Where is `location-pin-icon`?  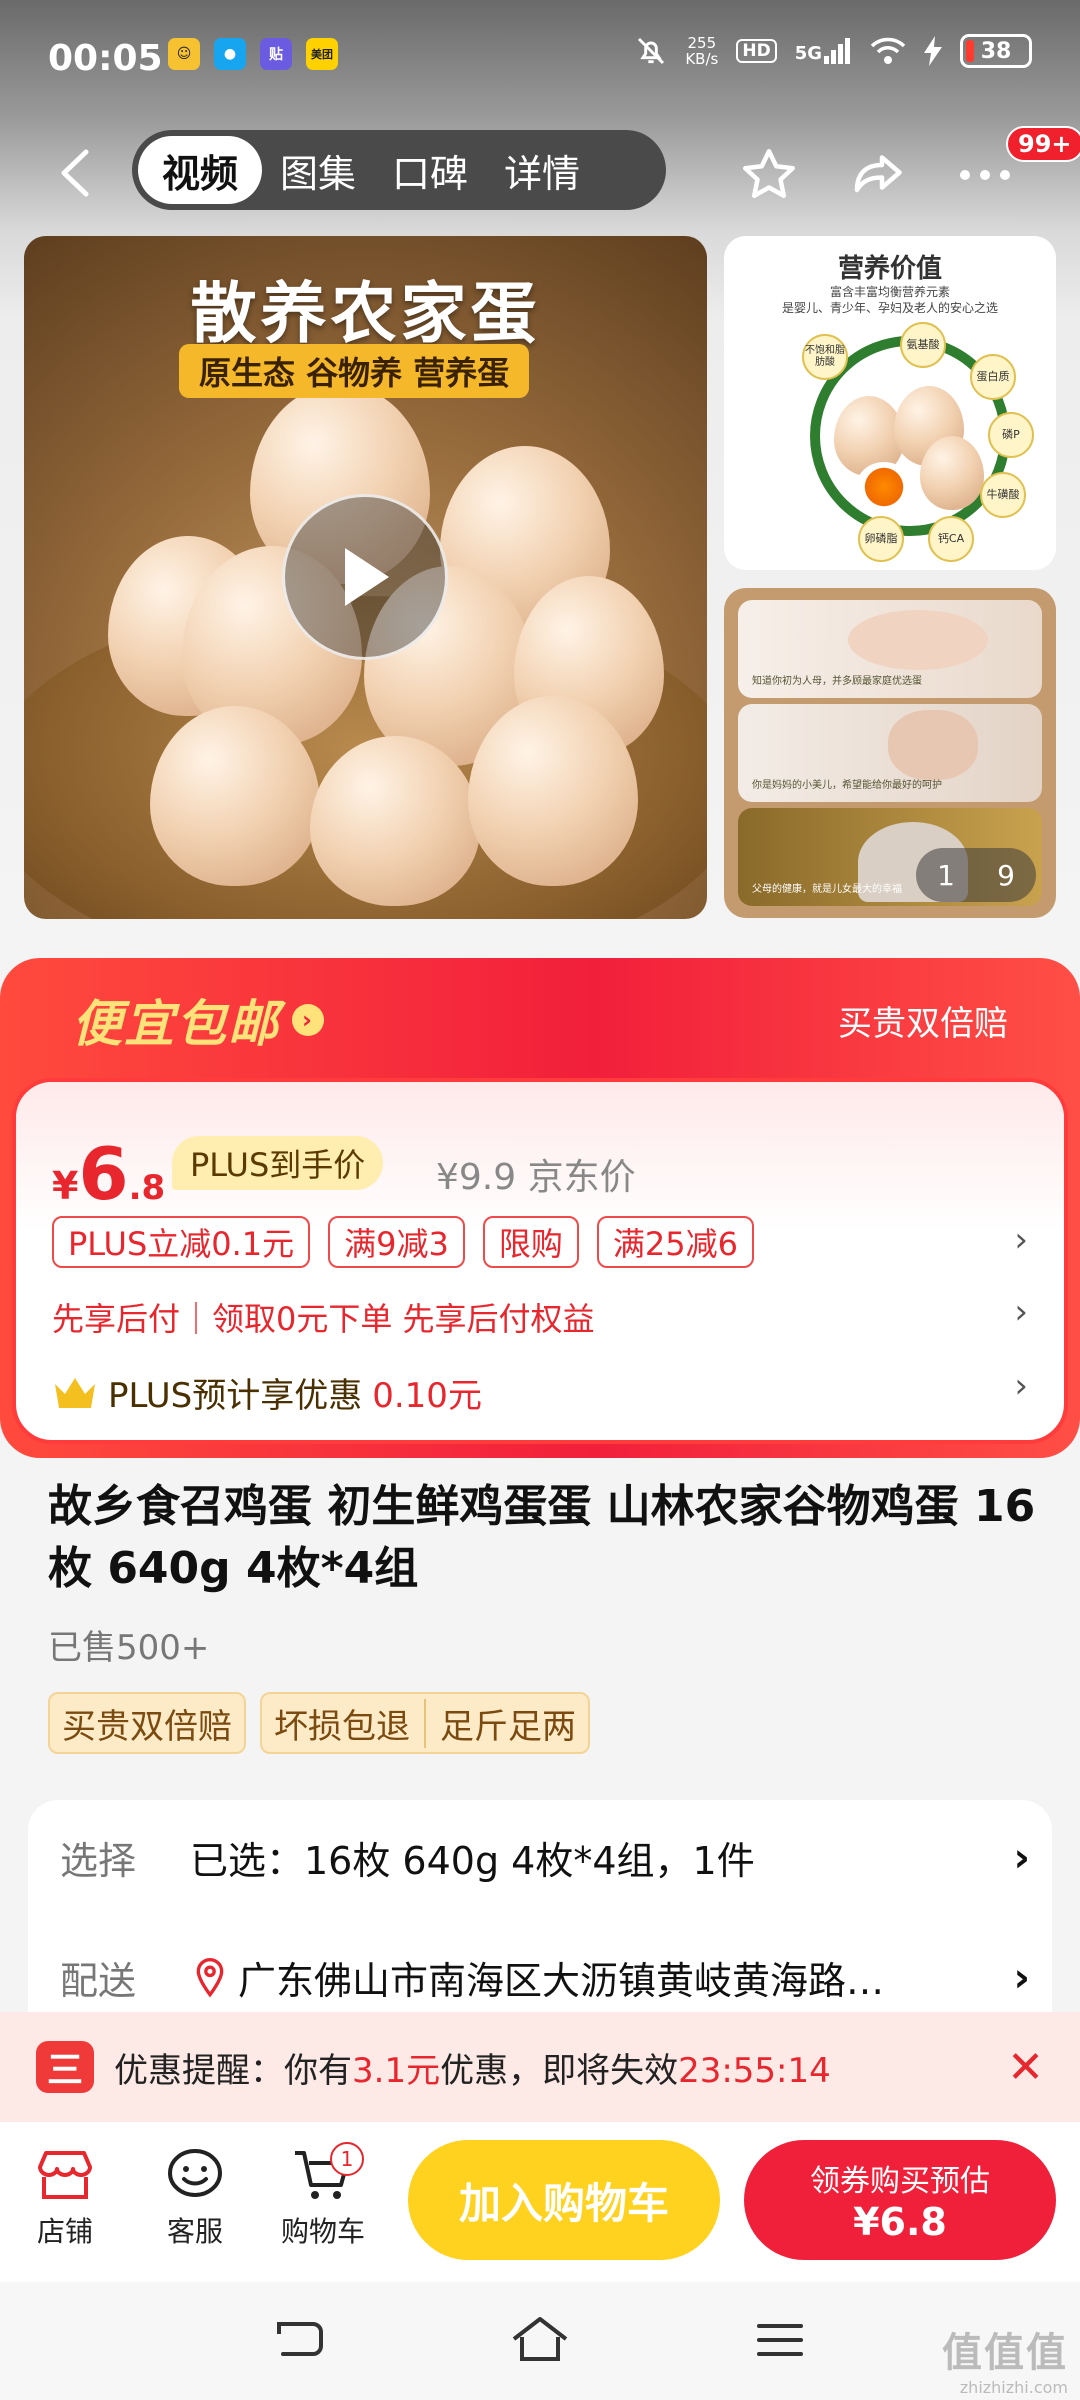
location-pin-icon is located at coordinates (210, 1977).